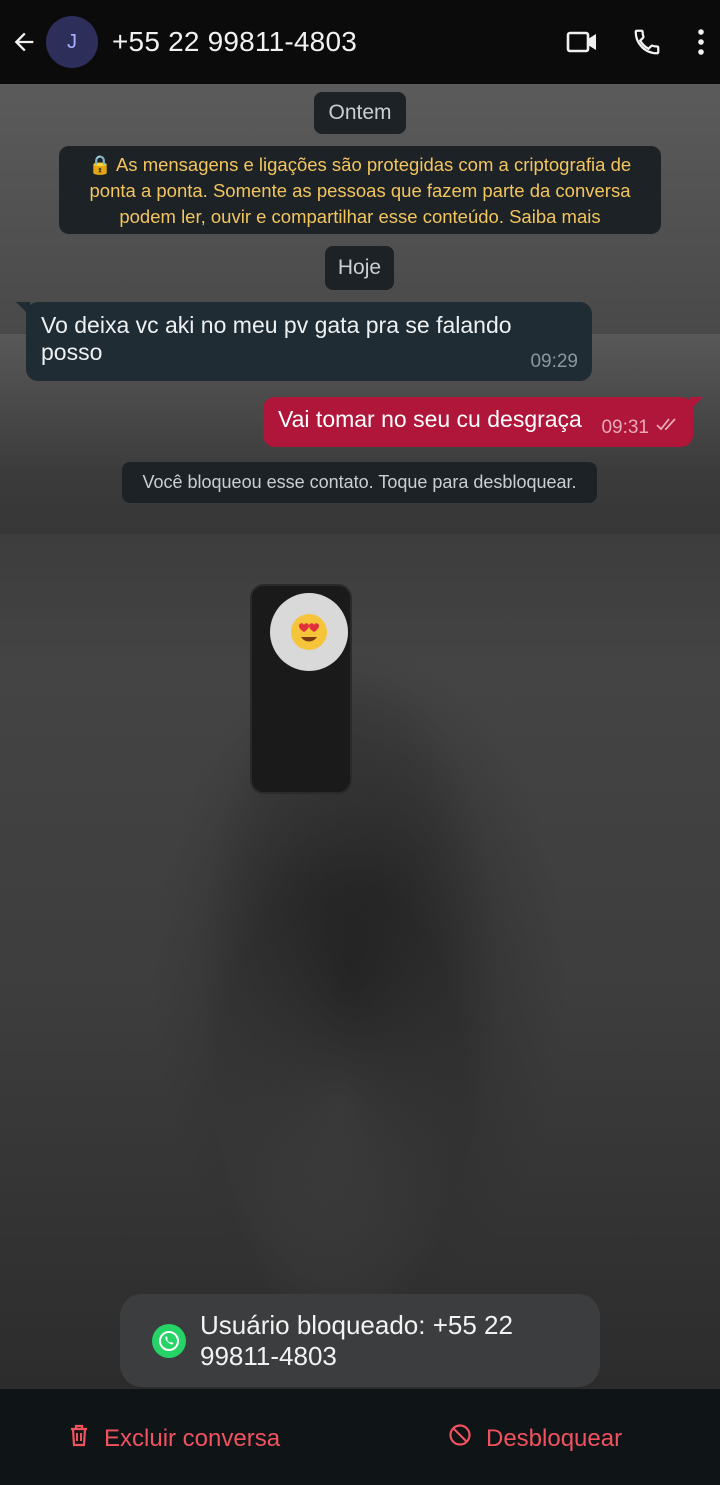 The width and height of the screenshot is (720, 1485). I want to click on chat-header: J +55 22 99811-4803, so click(360, 42).